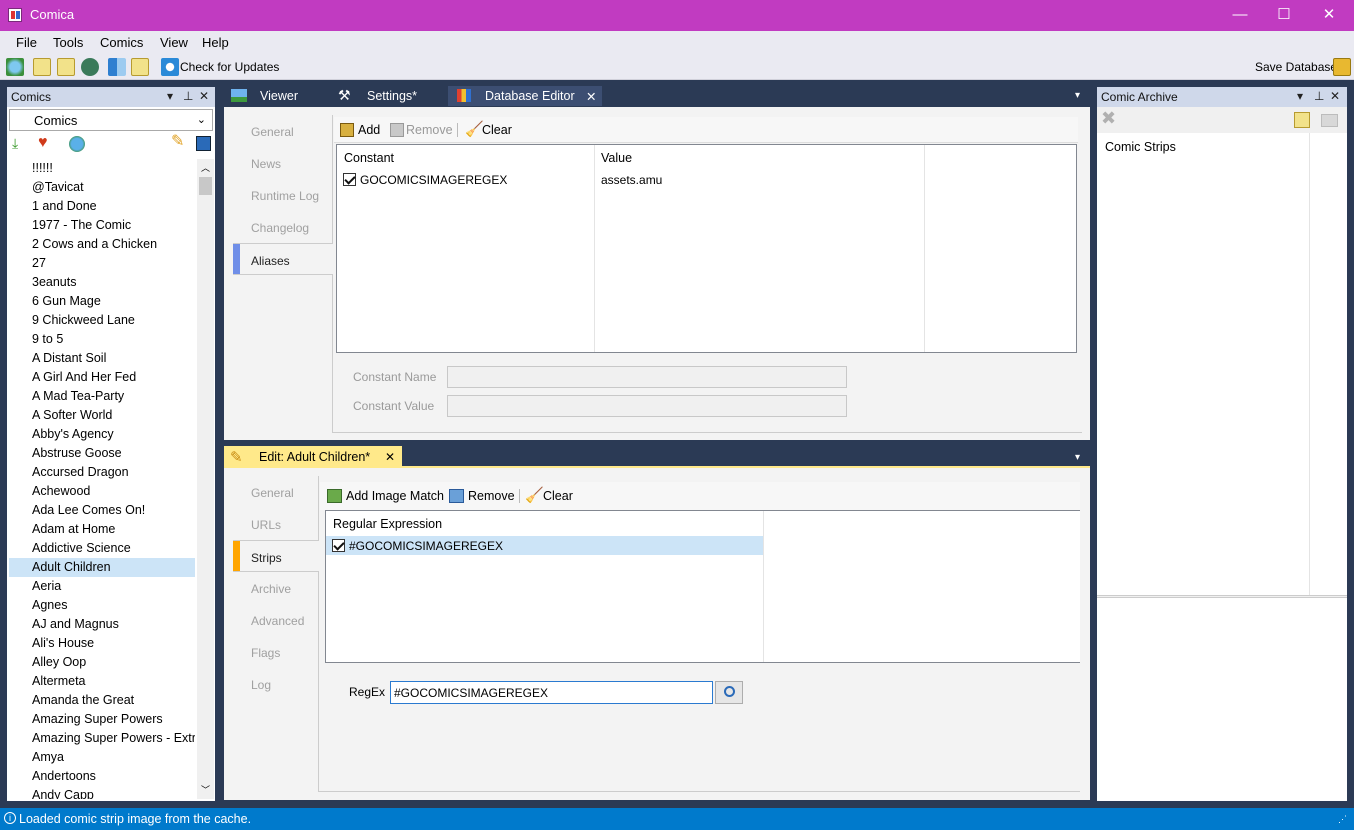 This screenshot has height=830, width=1354. What do you see at coordinates (283, 259) in the screenshot?
I see `db-side-tab-aliases: Aliases` at bounding box center [283, 259].